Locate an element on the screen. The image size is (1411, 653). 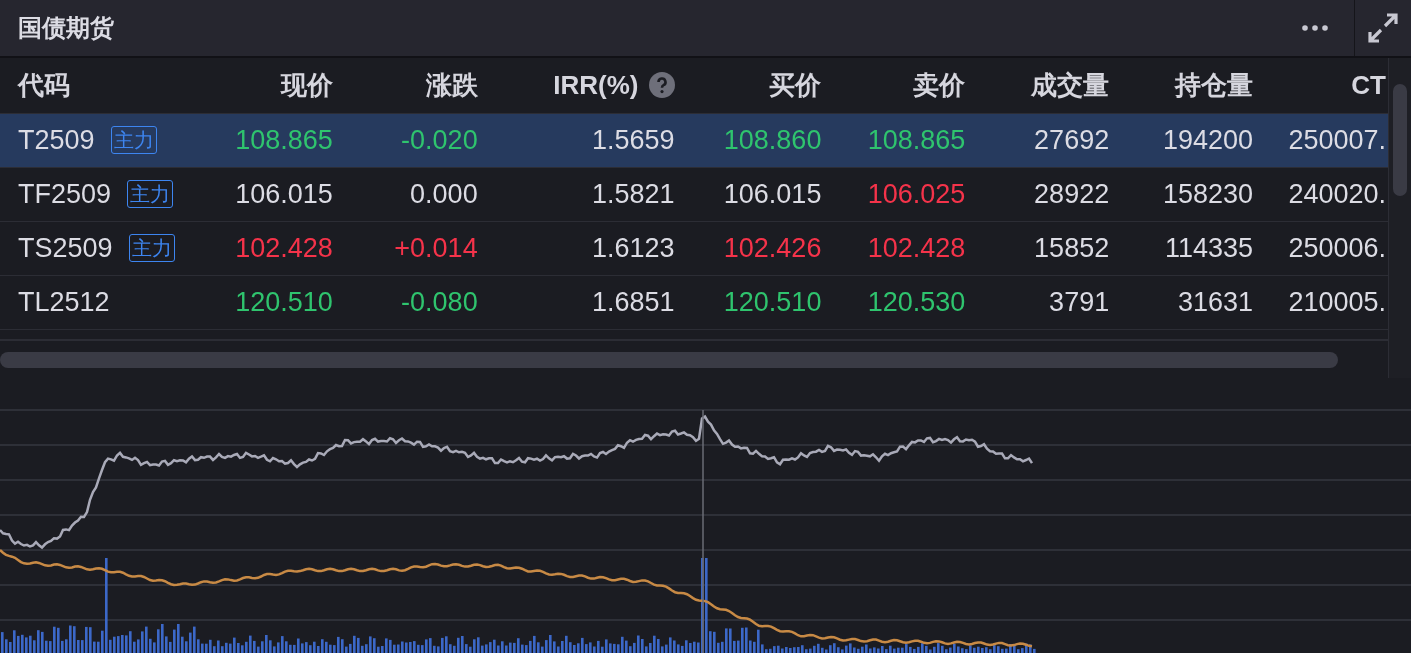
column-header: 成交量 is located at coordinates (1070, 85).